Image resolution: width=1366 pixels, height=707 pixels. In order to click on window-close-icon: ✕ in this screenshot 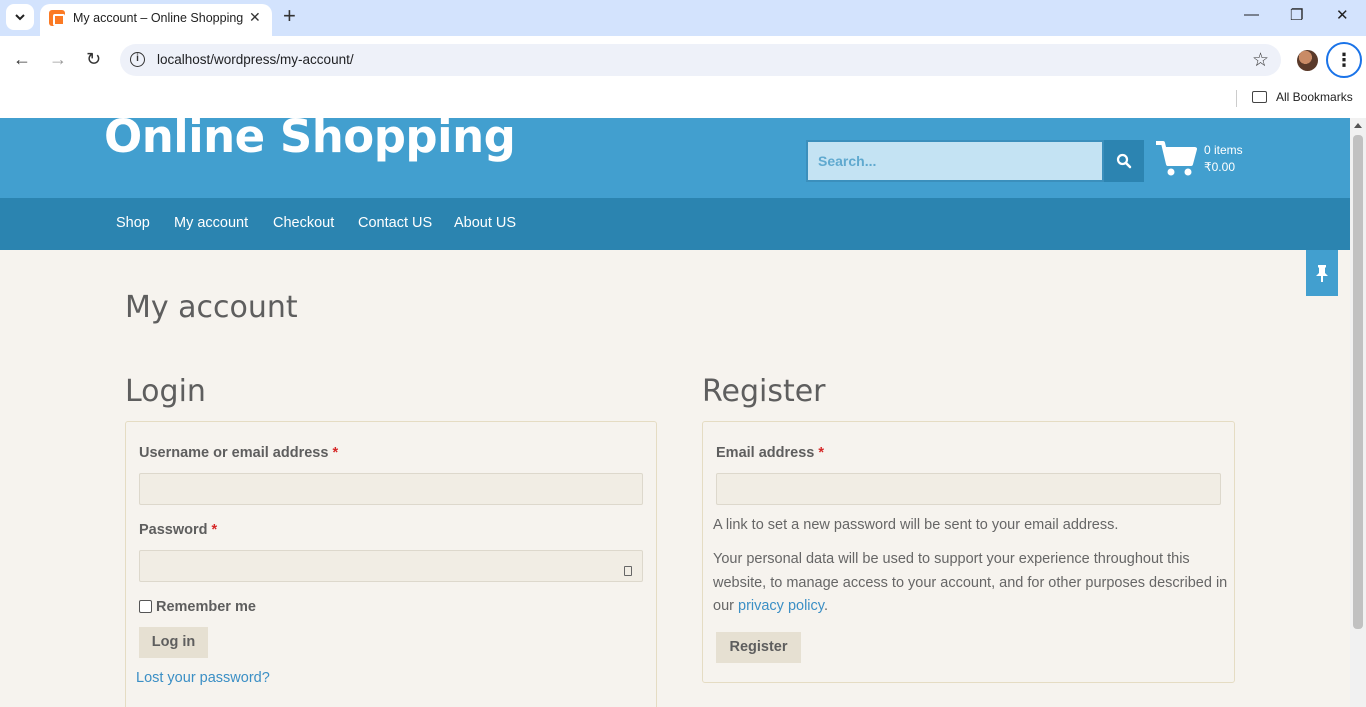, I will do `click(1342, 15)`.